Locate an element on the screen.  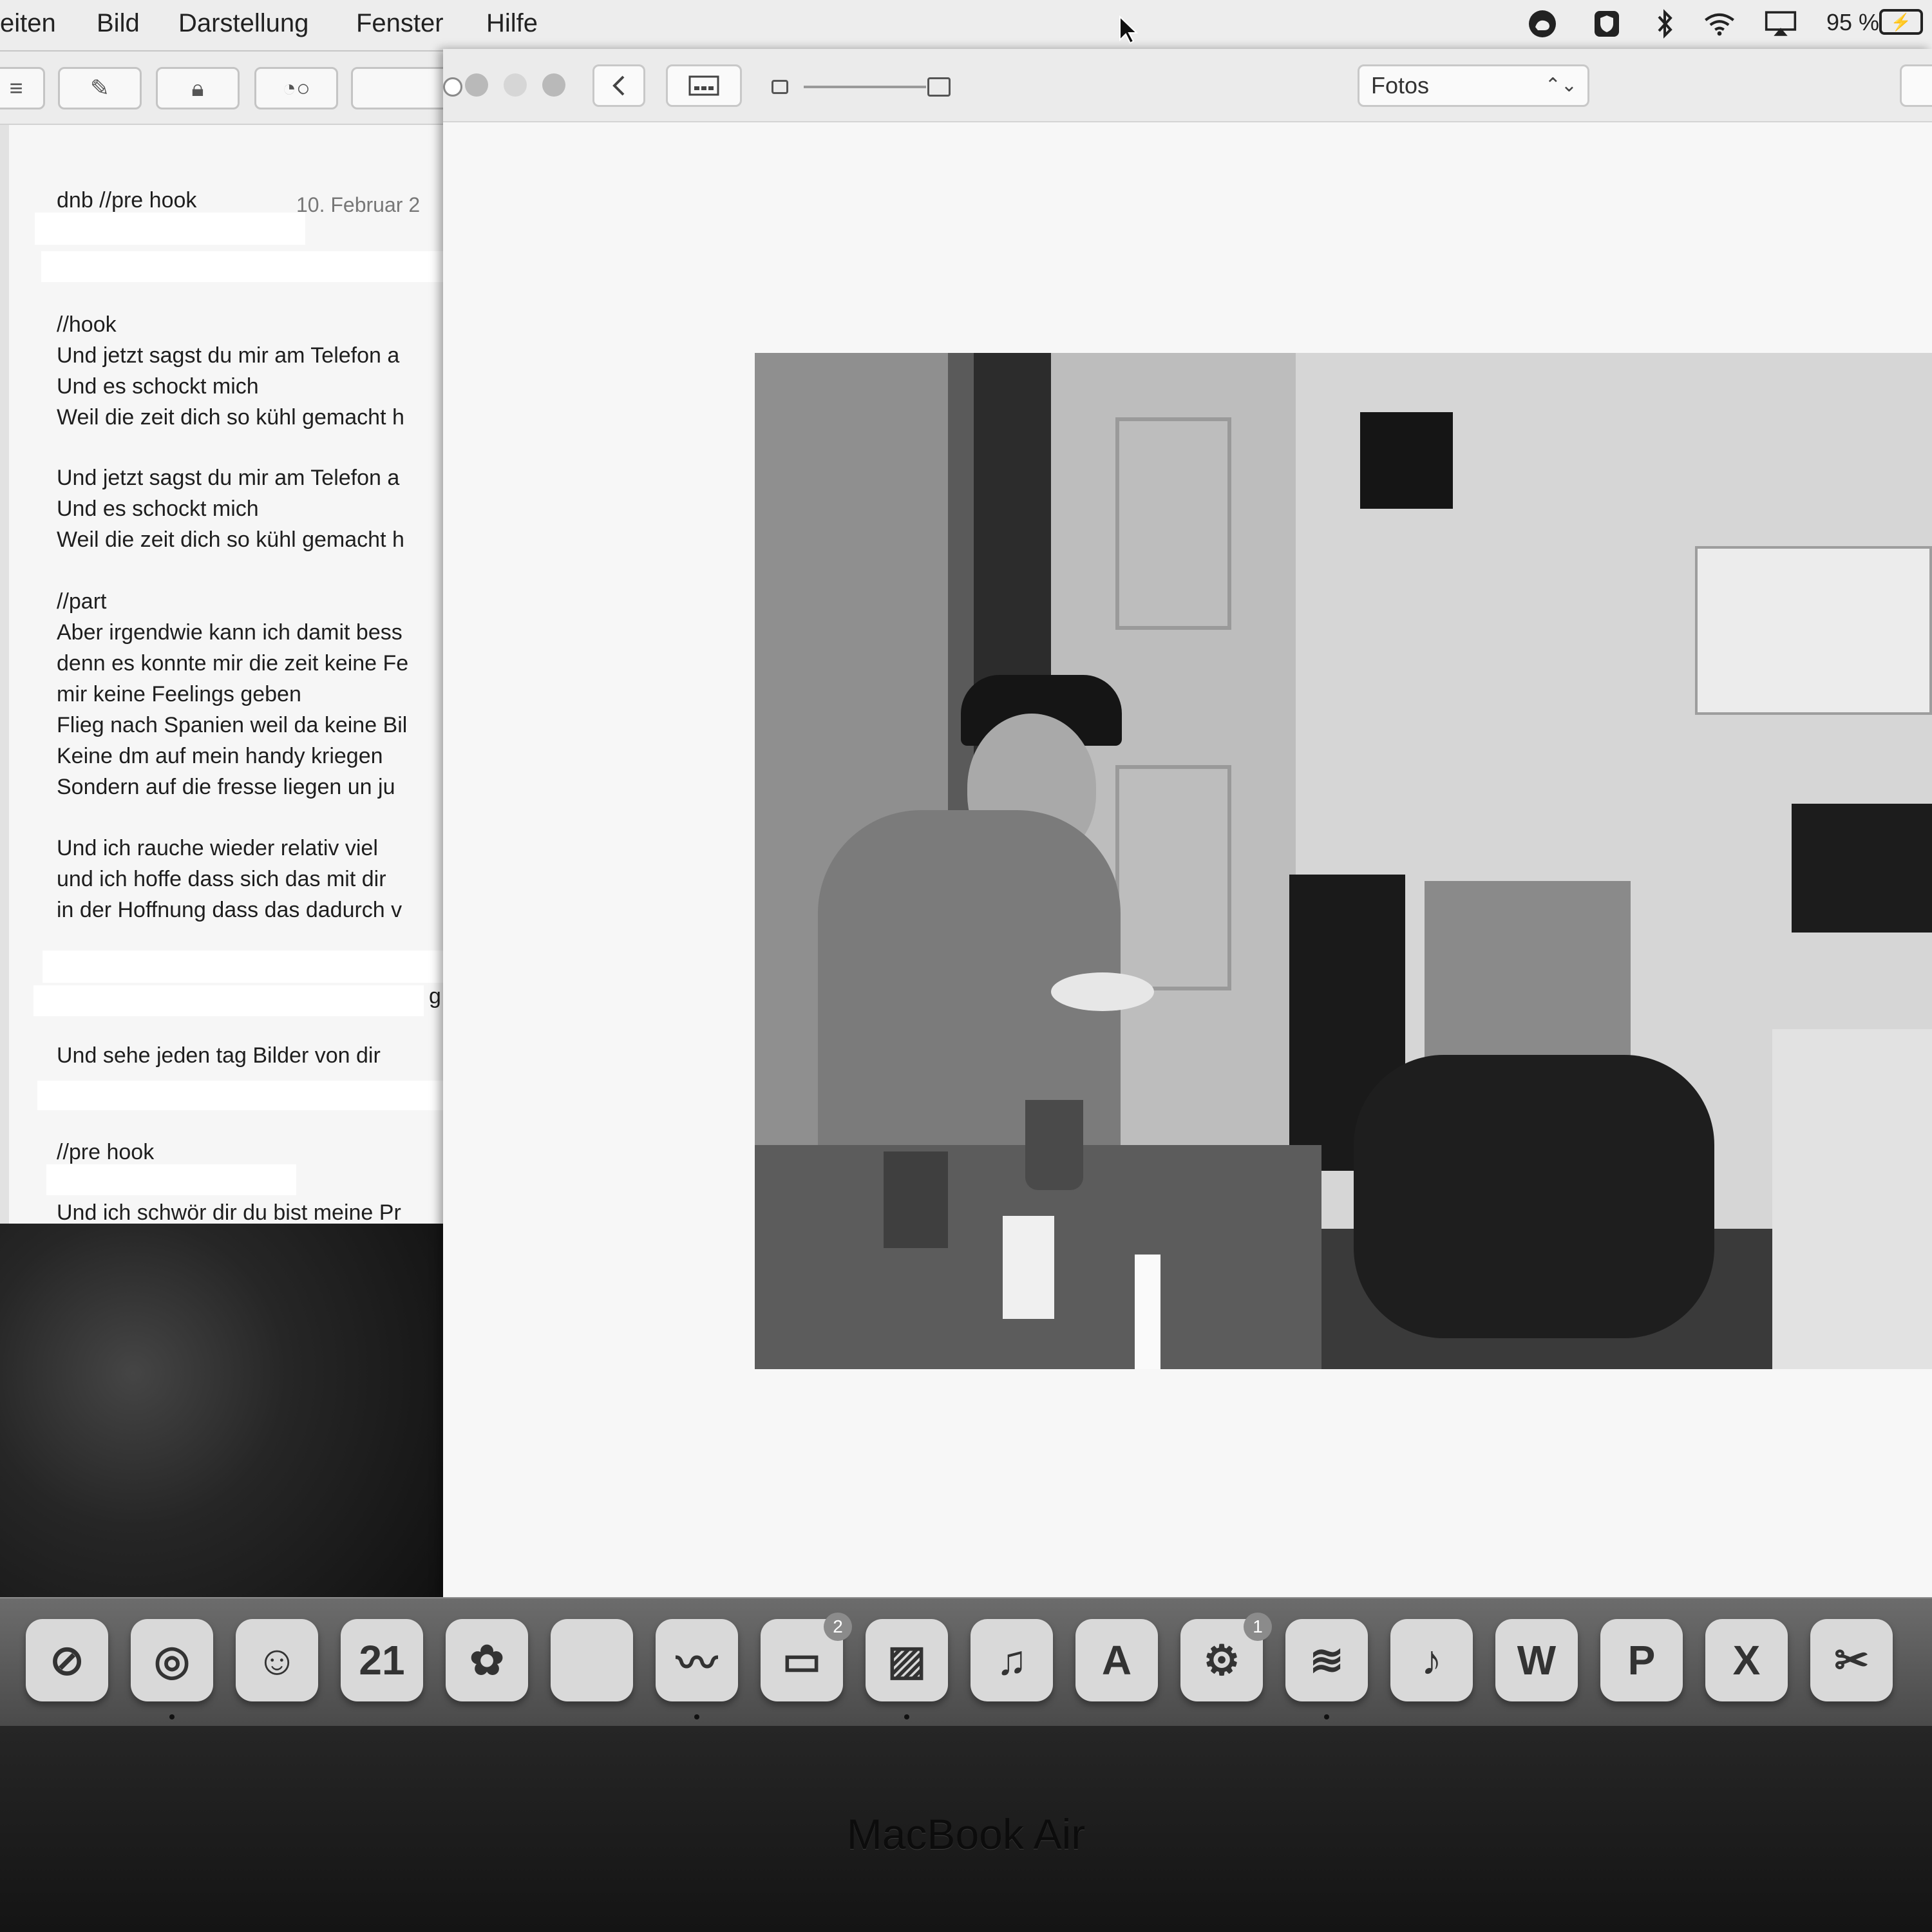
menu-window: Fenster is located at coordinates (400, 24).